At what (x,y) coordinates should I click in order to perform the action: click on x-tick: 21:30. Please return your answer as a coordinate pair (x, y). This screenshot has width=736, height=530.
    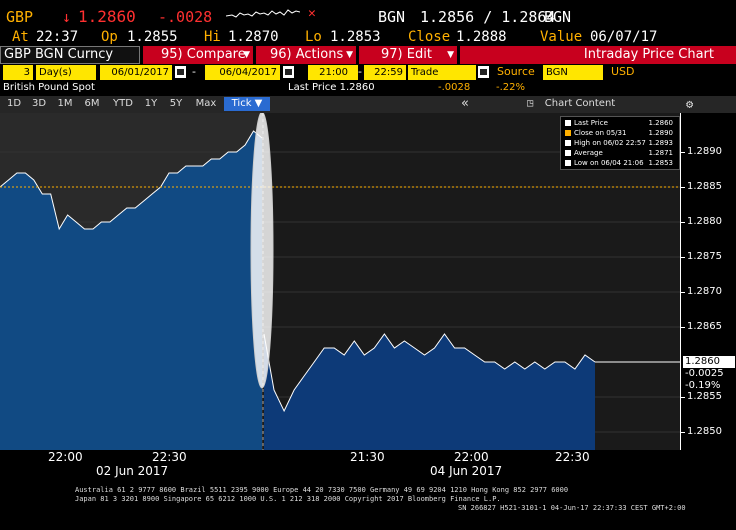
    Looking at the image, I should click on (367, 457).